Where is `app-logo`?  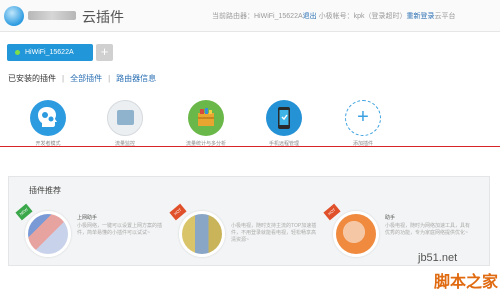
app-logo is located at coordinates (14, 16).